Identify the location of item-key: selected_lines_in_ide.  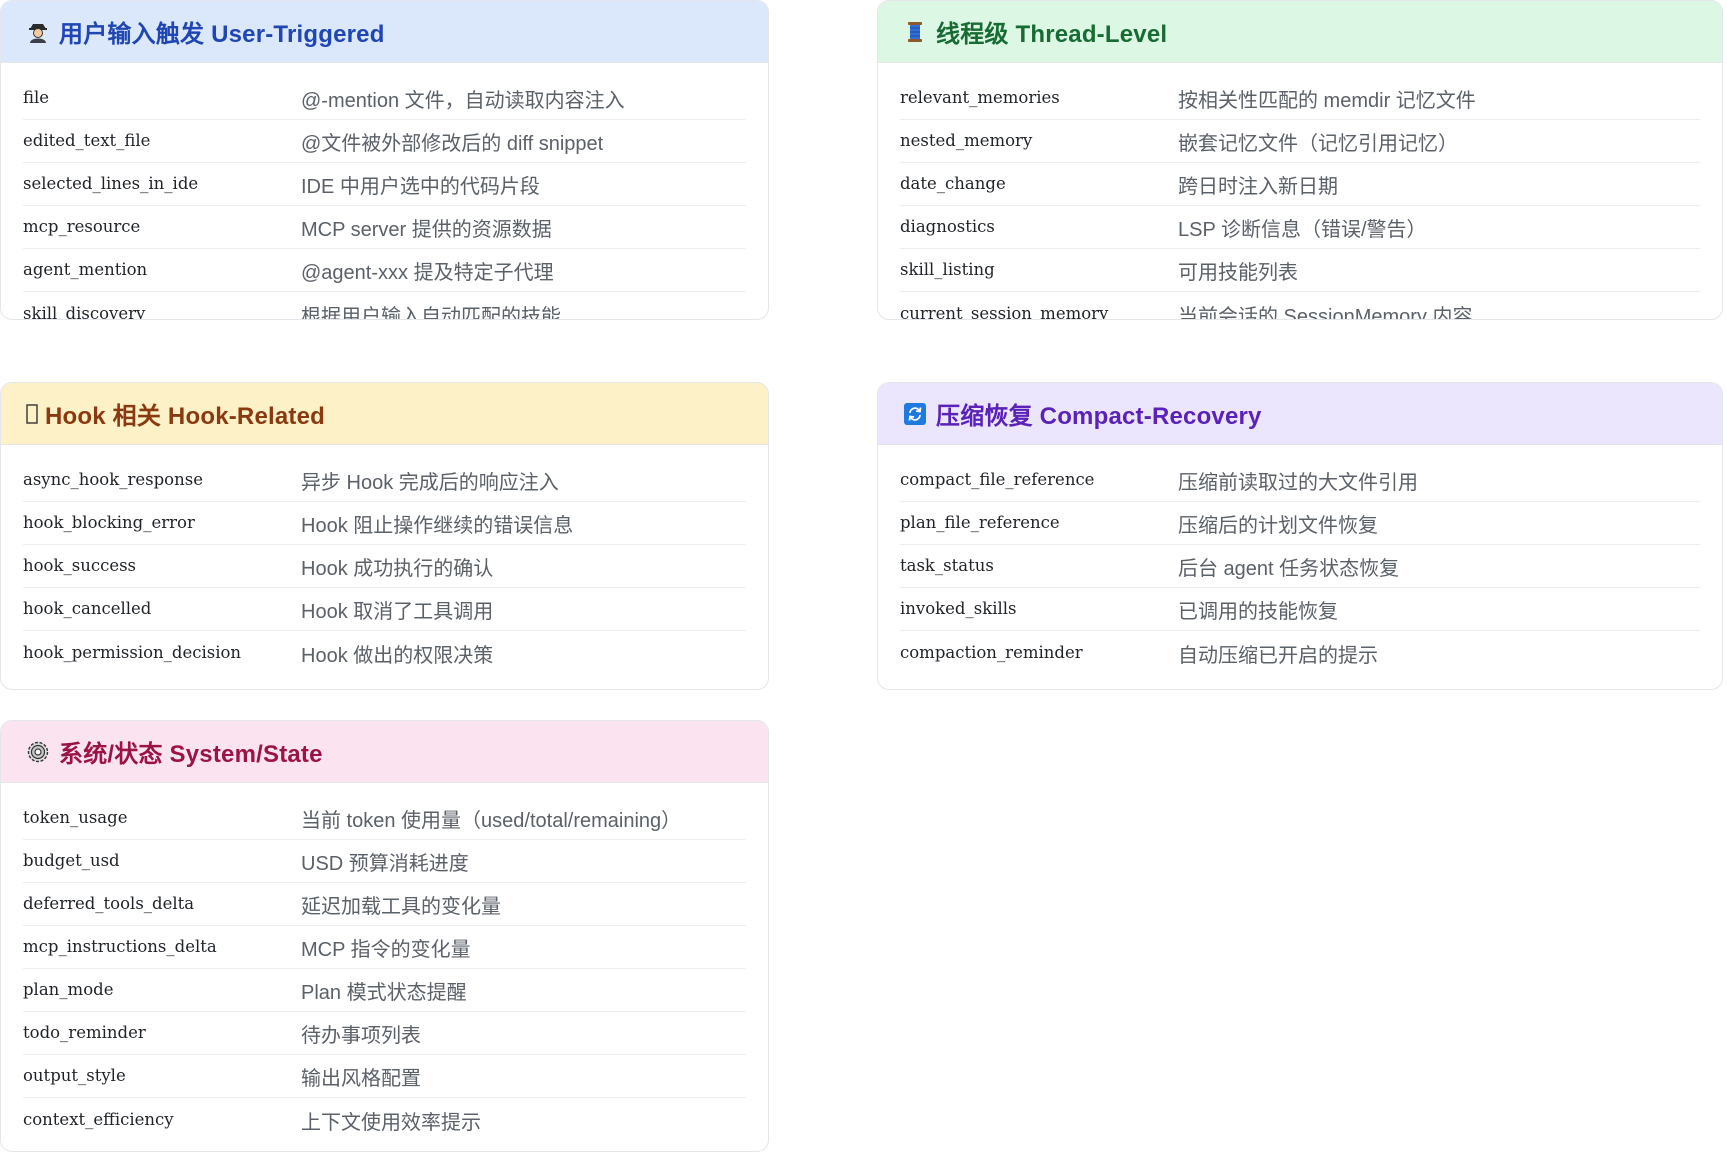
(111, 183).